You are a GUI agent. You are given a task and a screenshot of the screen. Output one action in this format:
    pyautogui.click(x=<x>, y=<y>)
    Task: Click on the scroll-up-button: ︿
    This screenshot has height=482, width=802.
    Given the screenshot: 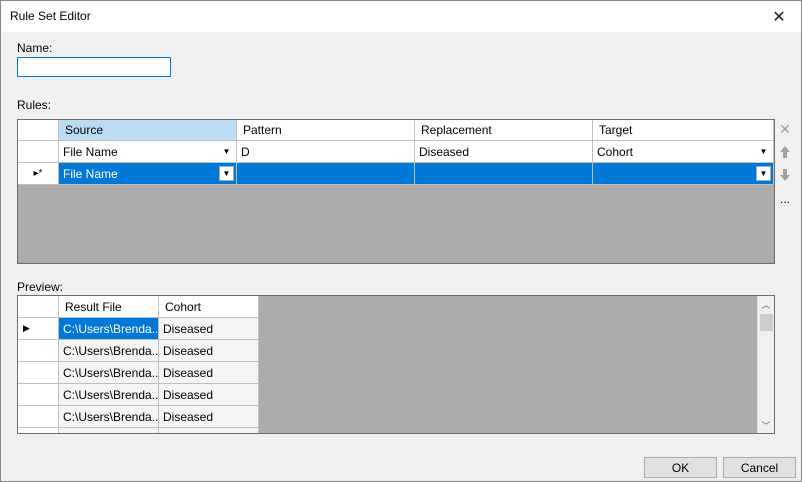 What is the action you would take?
    pyautogui.click(x=766, y=304)
    